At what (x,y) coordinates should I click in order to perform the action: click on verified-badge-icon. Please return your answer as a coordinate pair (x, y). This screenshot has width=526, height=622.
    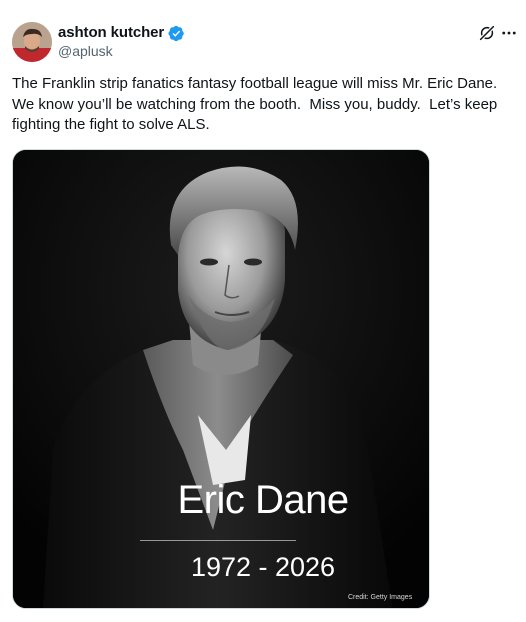
    Looking at the image, I should click on (176, 33).